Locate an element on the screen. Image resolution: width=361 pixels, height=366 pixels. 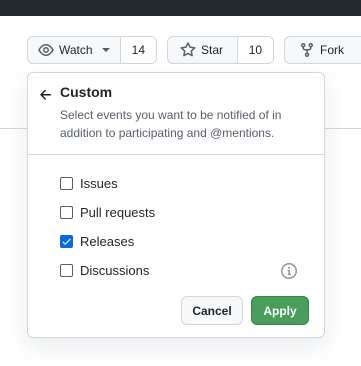
option-label: Issues is located at coordinates (99, 183).